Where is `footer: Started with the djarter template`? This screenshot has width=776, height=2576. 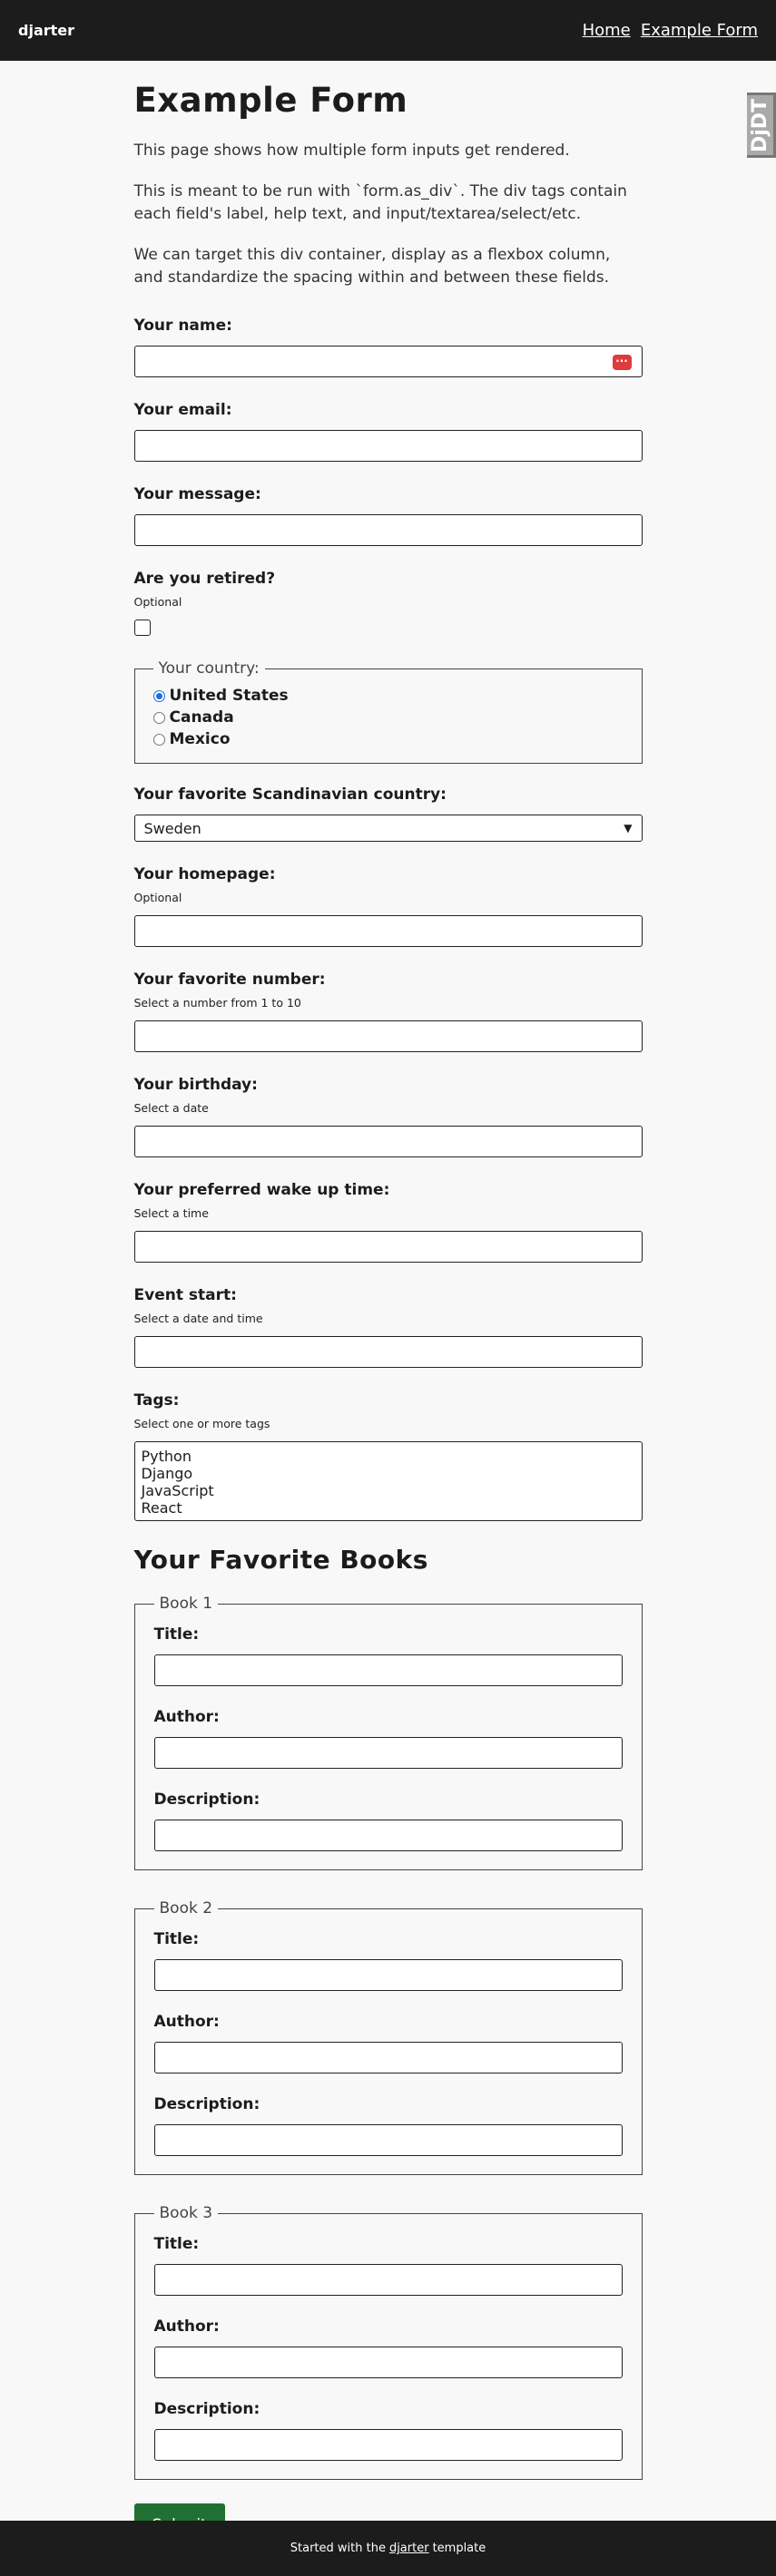
footer: Started with the djarter template is located at coordinates (388, 2548).